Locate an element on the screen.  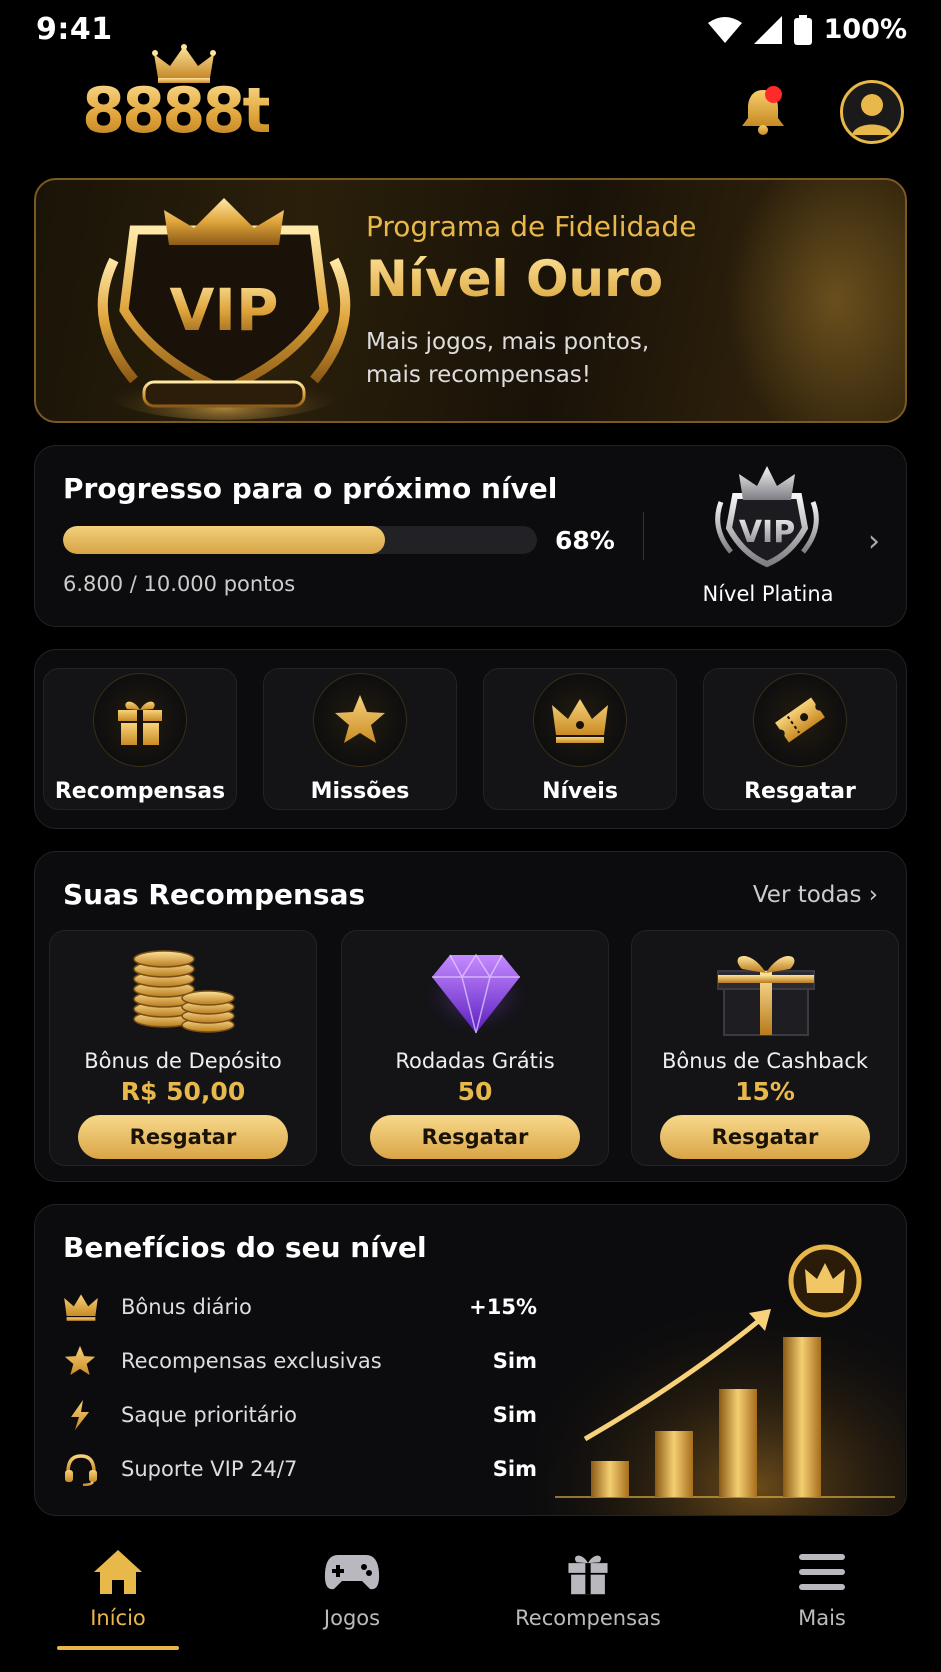
progress-percent: 68% is located at coordinates (585, 540).